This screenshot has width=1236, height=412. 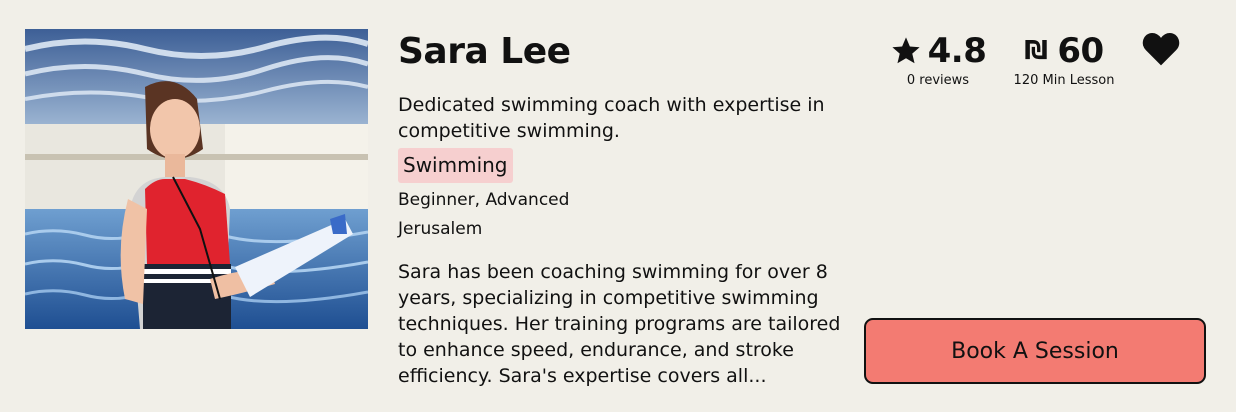 What do you see at coordinates (938, 80) in the screenshot?
I see `review-count: 0 reviews` at bounding box center [938, 80].